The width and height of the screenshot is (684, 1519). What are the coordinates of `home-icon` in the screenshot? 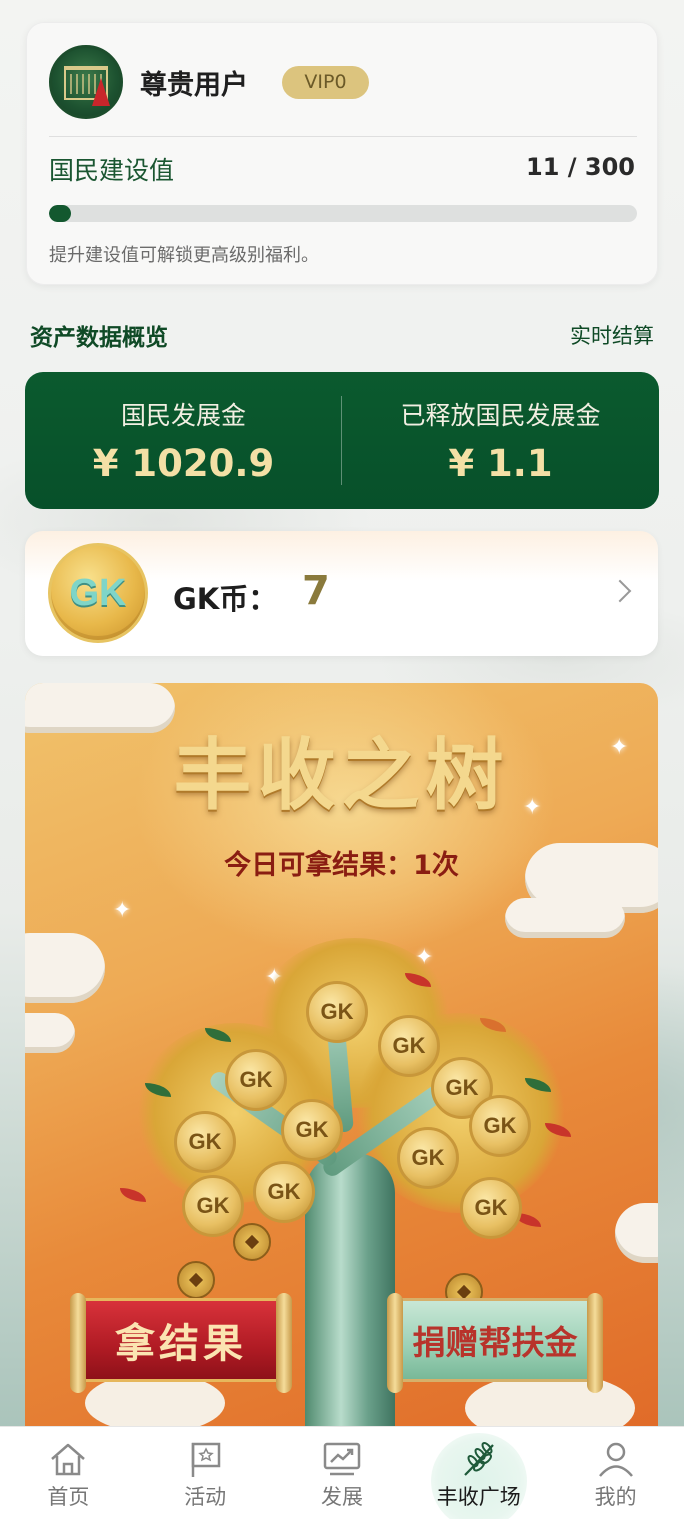 It's located at (68, 1459).